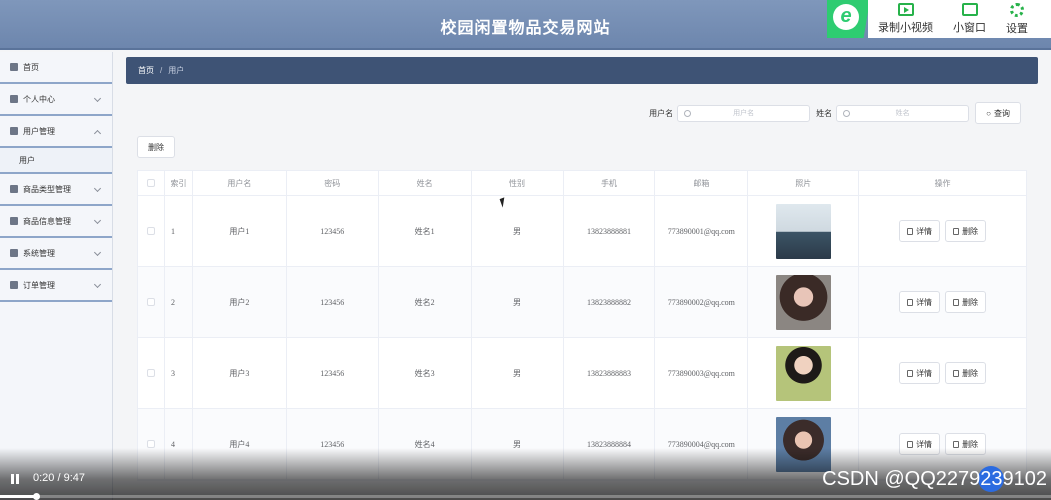 This screenshot has width=1051, height=500. I want to click on settings-button: 设置, so click(1017, 19).